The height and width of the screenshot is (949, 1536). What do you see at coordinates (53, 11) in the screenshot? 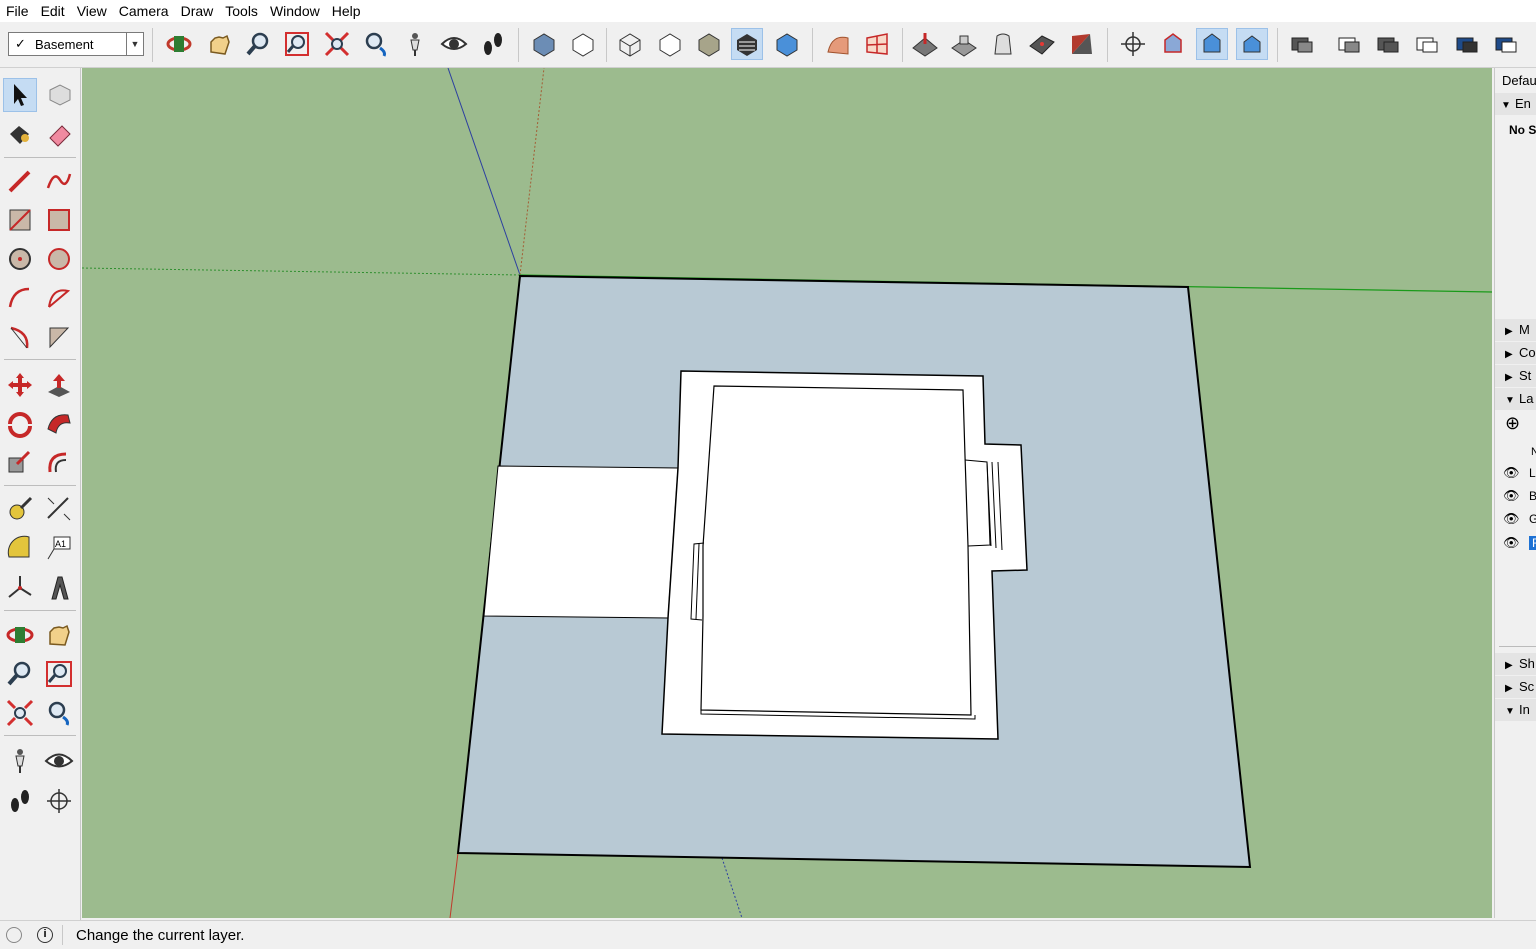
I see `menu-edit: Edit` at bounding box center [53, 11].